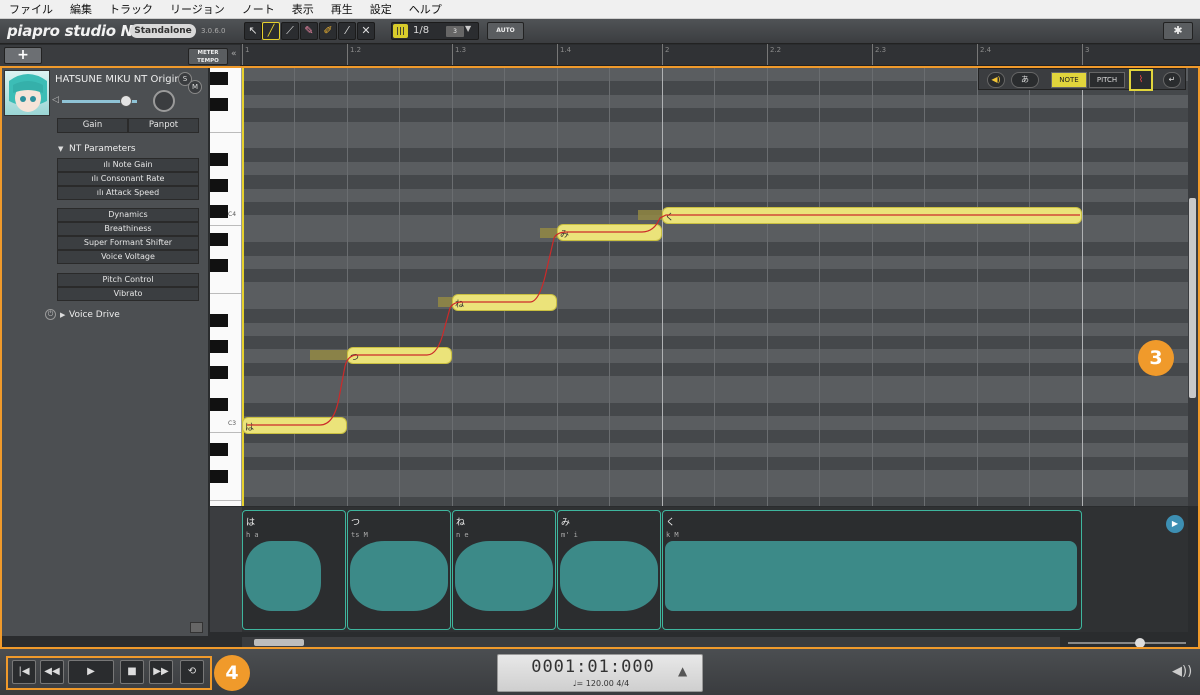 The width and height of the screenshot is (1200, 695). Describe the element at coordinates (461, 523) in the screenshot. I see `segment-lyric: ね` at that location.